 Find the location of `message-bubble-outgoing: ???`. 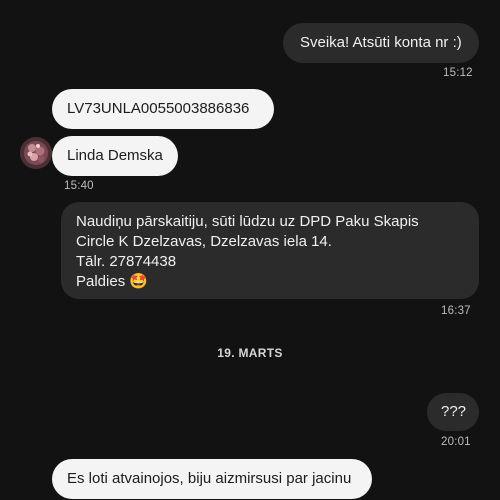

message-bubble-outgoing: ??? is located at coordinates (453, 412).